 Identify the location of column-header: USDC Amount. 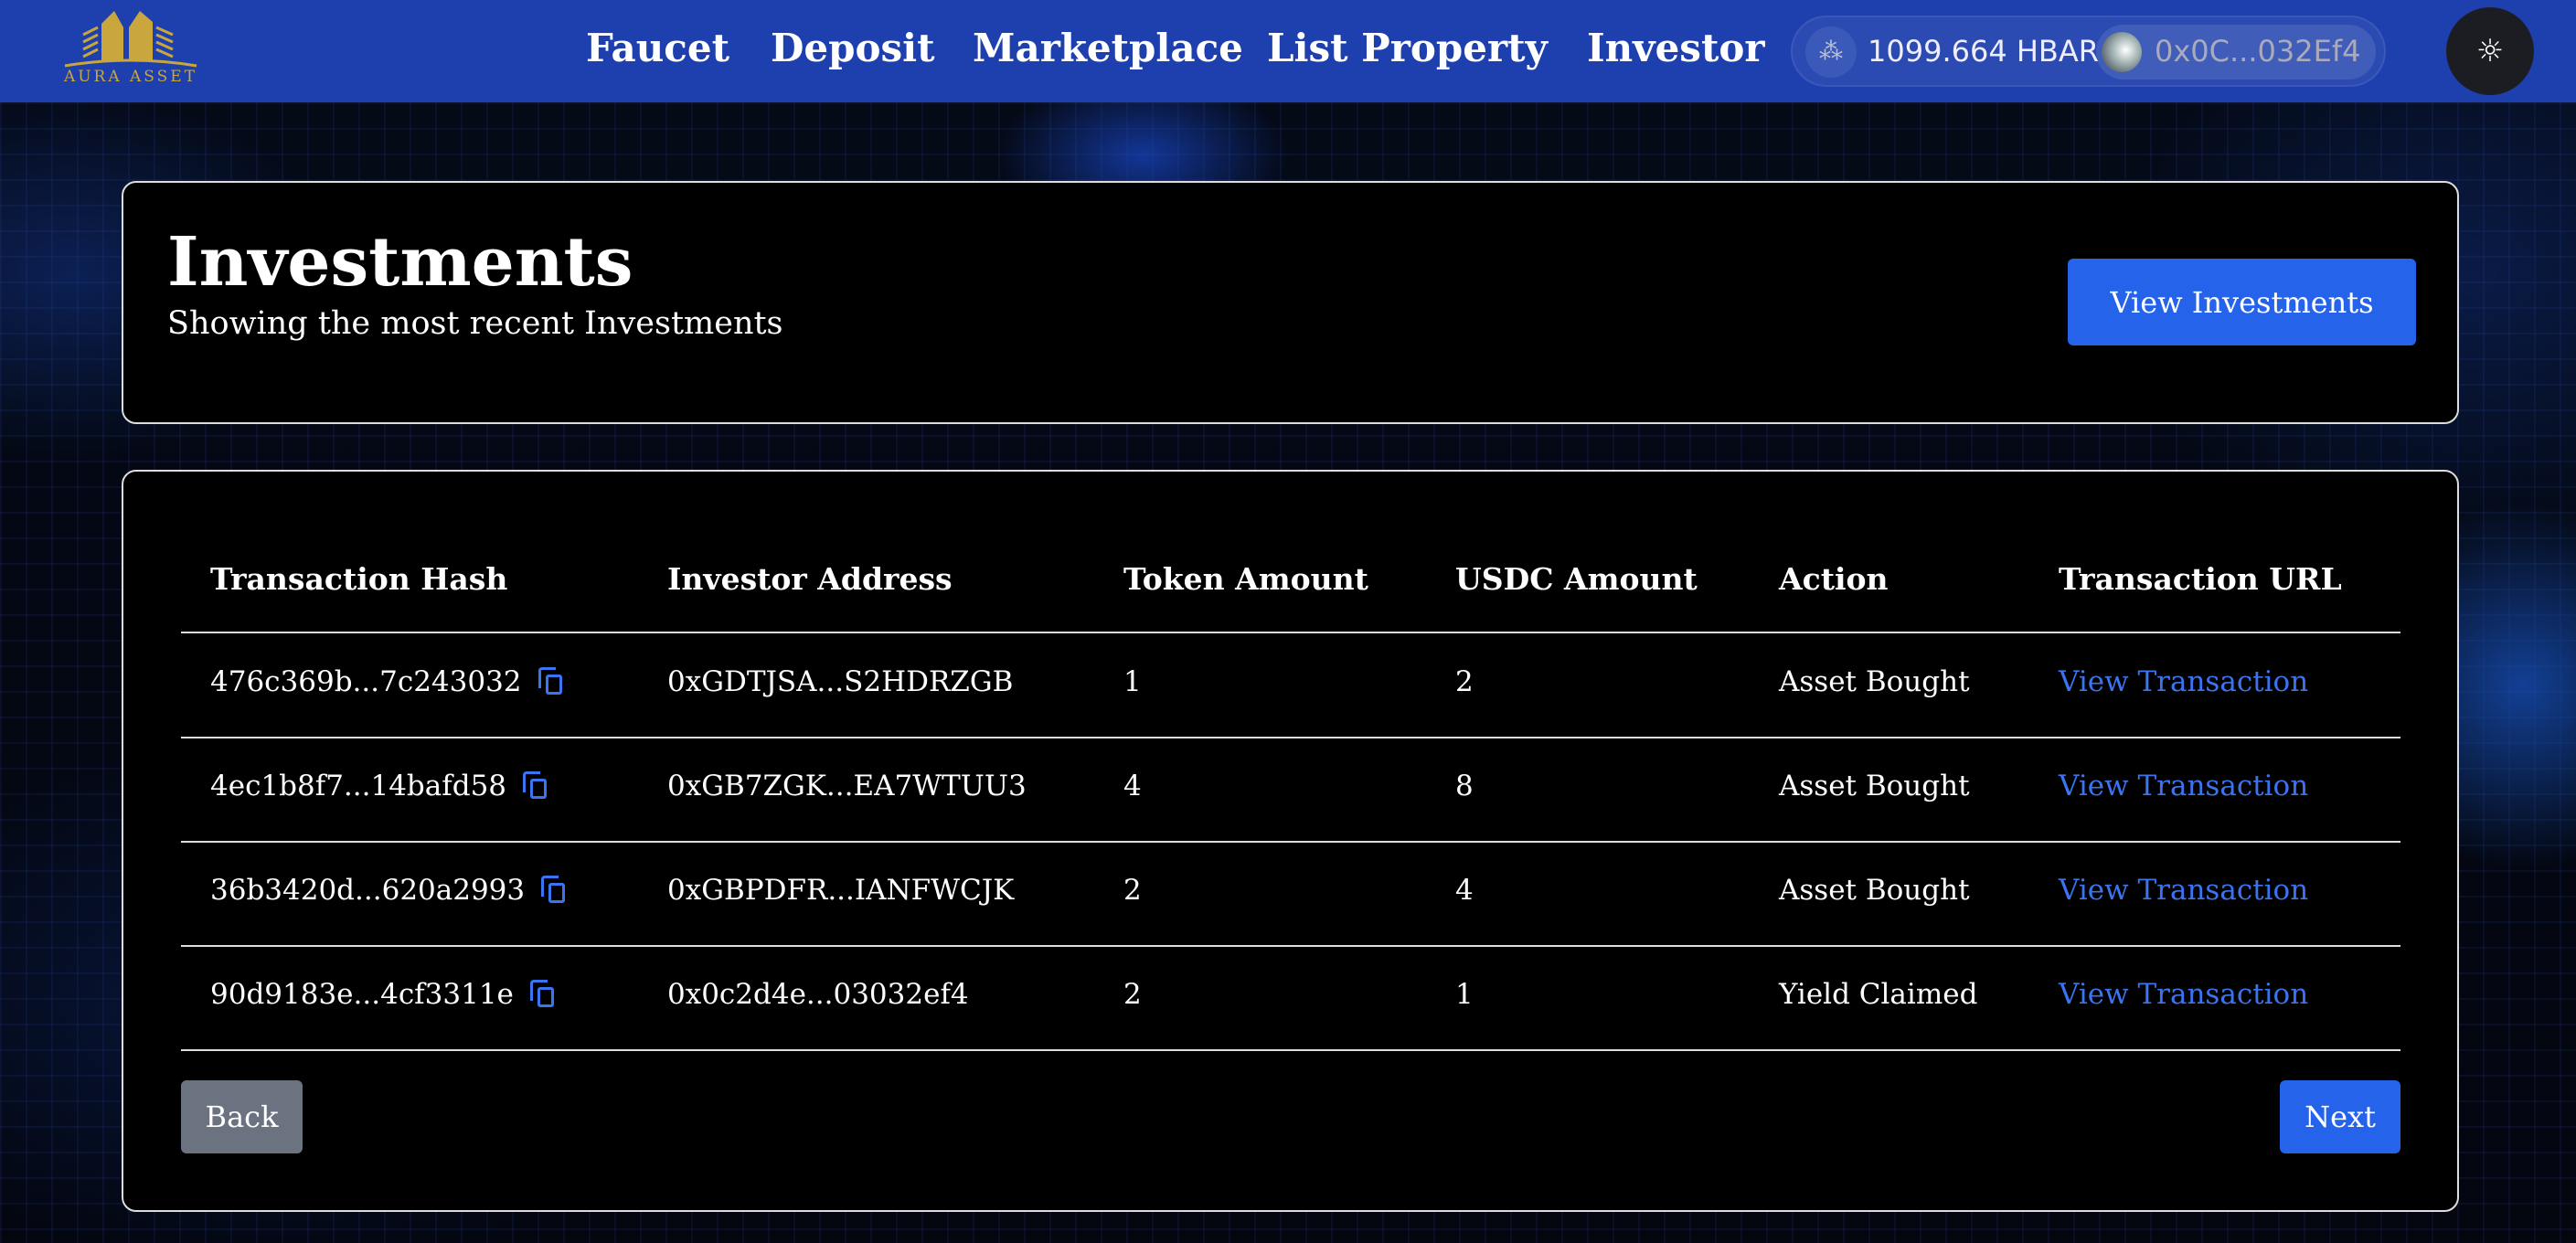
(1576, 579).